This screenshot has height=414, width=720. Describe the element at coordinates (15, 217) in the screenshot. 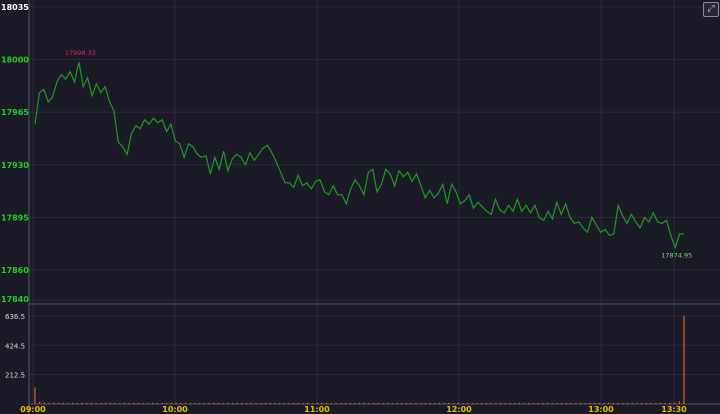

I see `price-tick-label: 17895` at that location.